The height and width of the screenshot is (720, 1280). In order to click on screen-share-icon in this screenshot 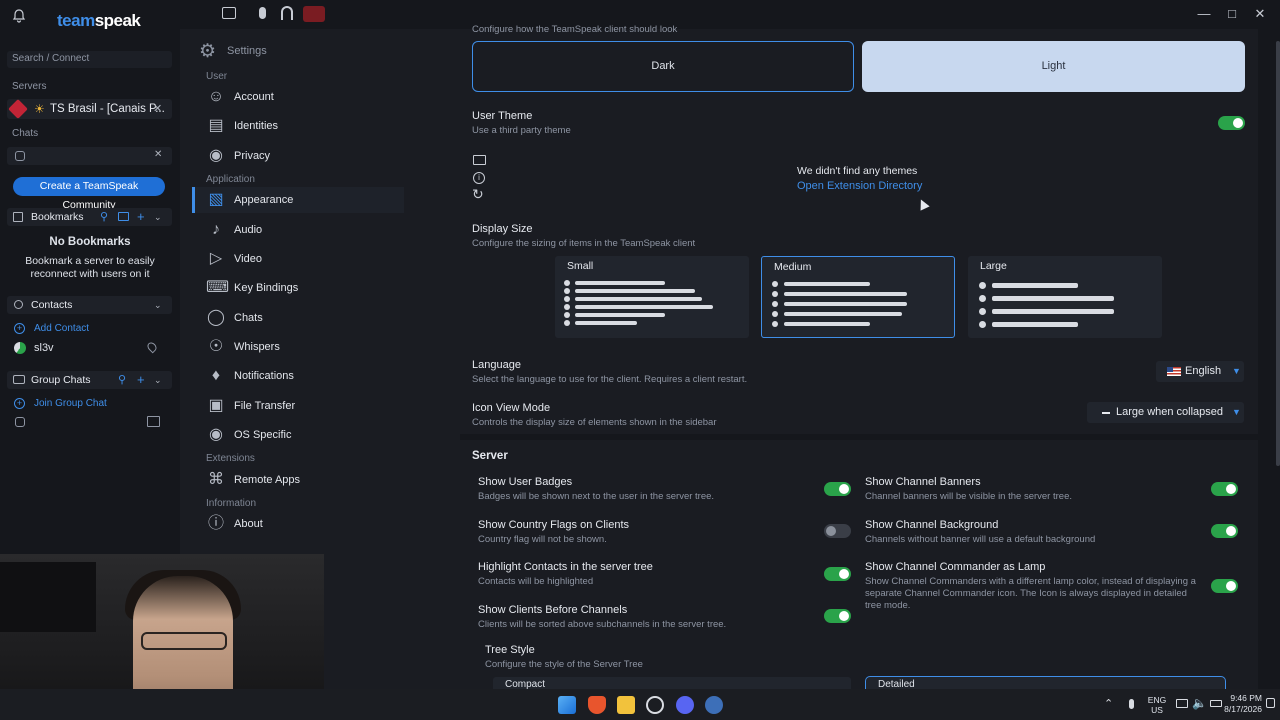, I will do `click(153, 421)`.